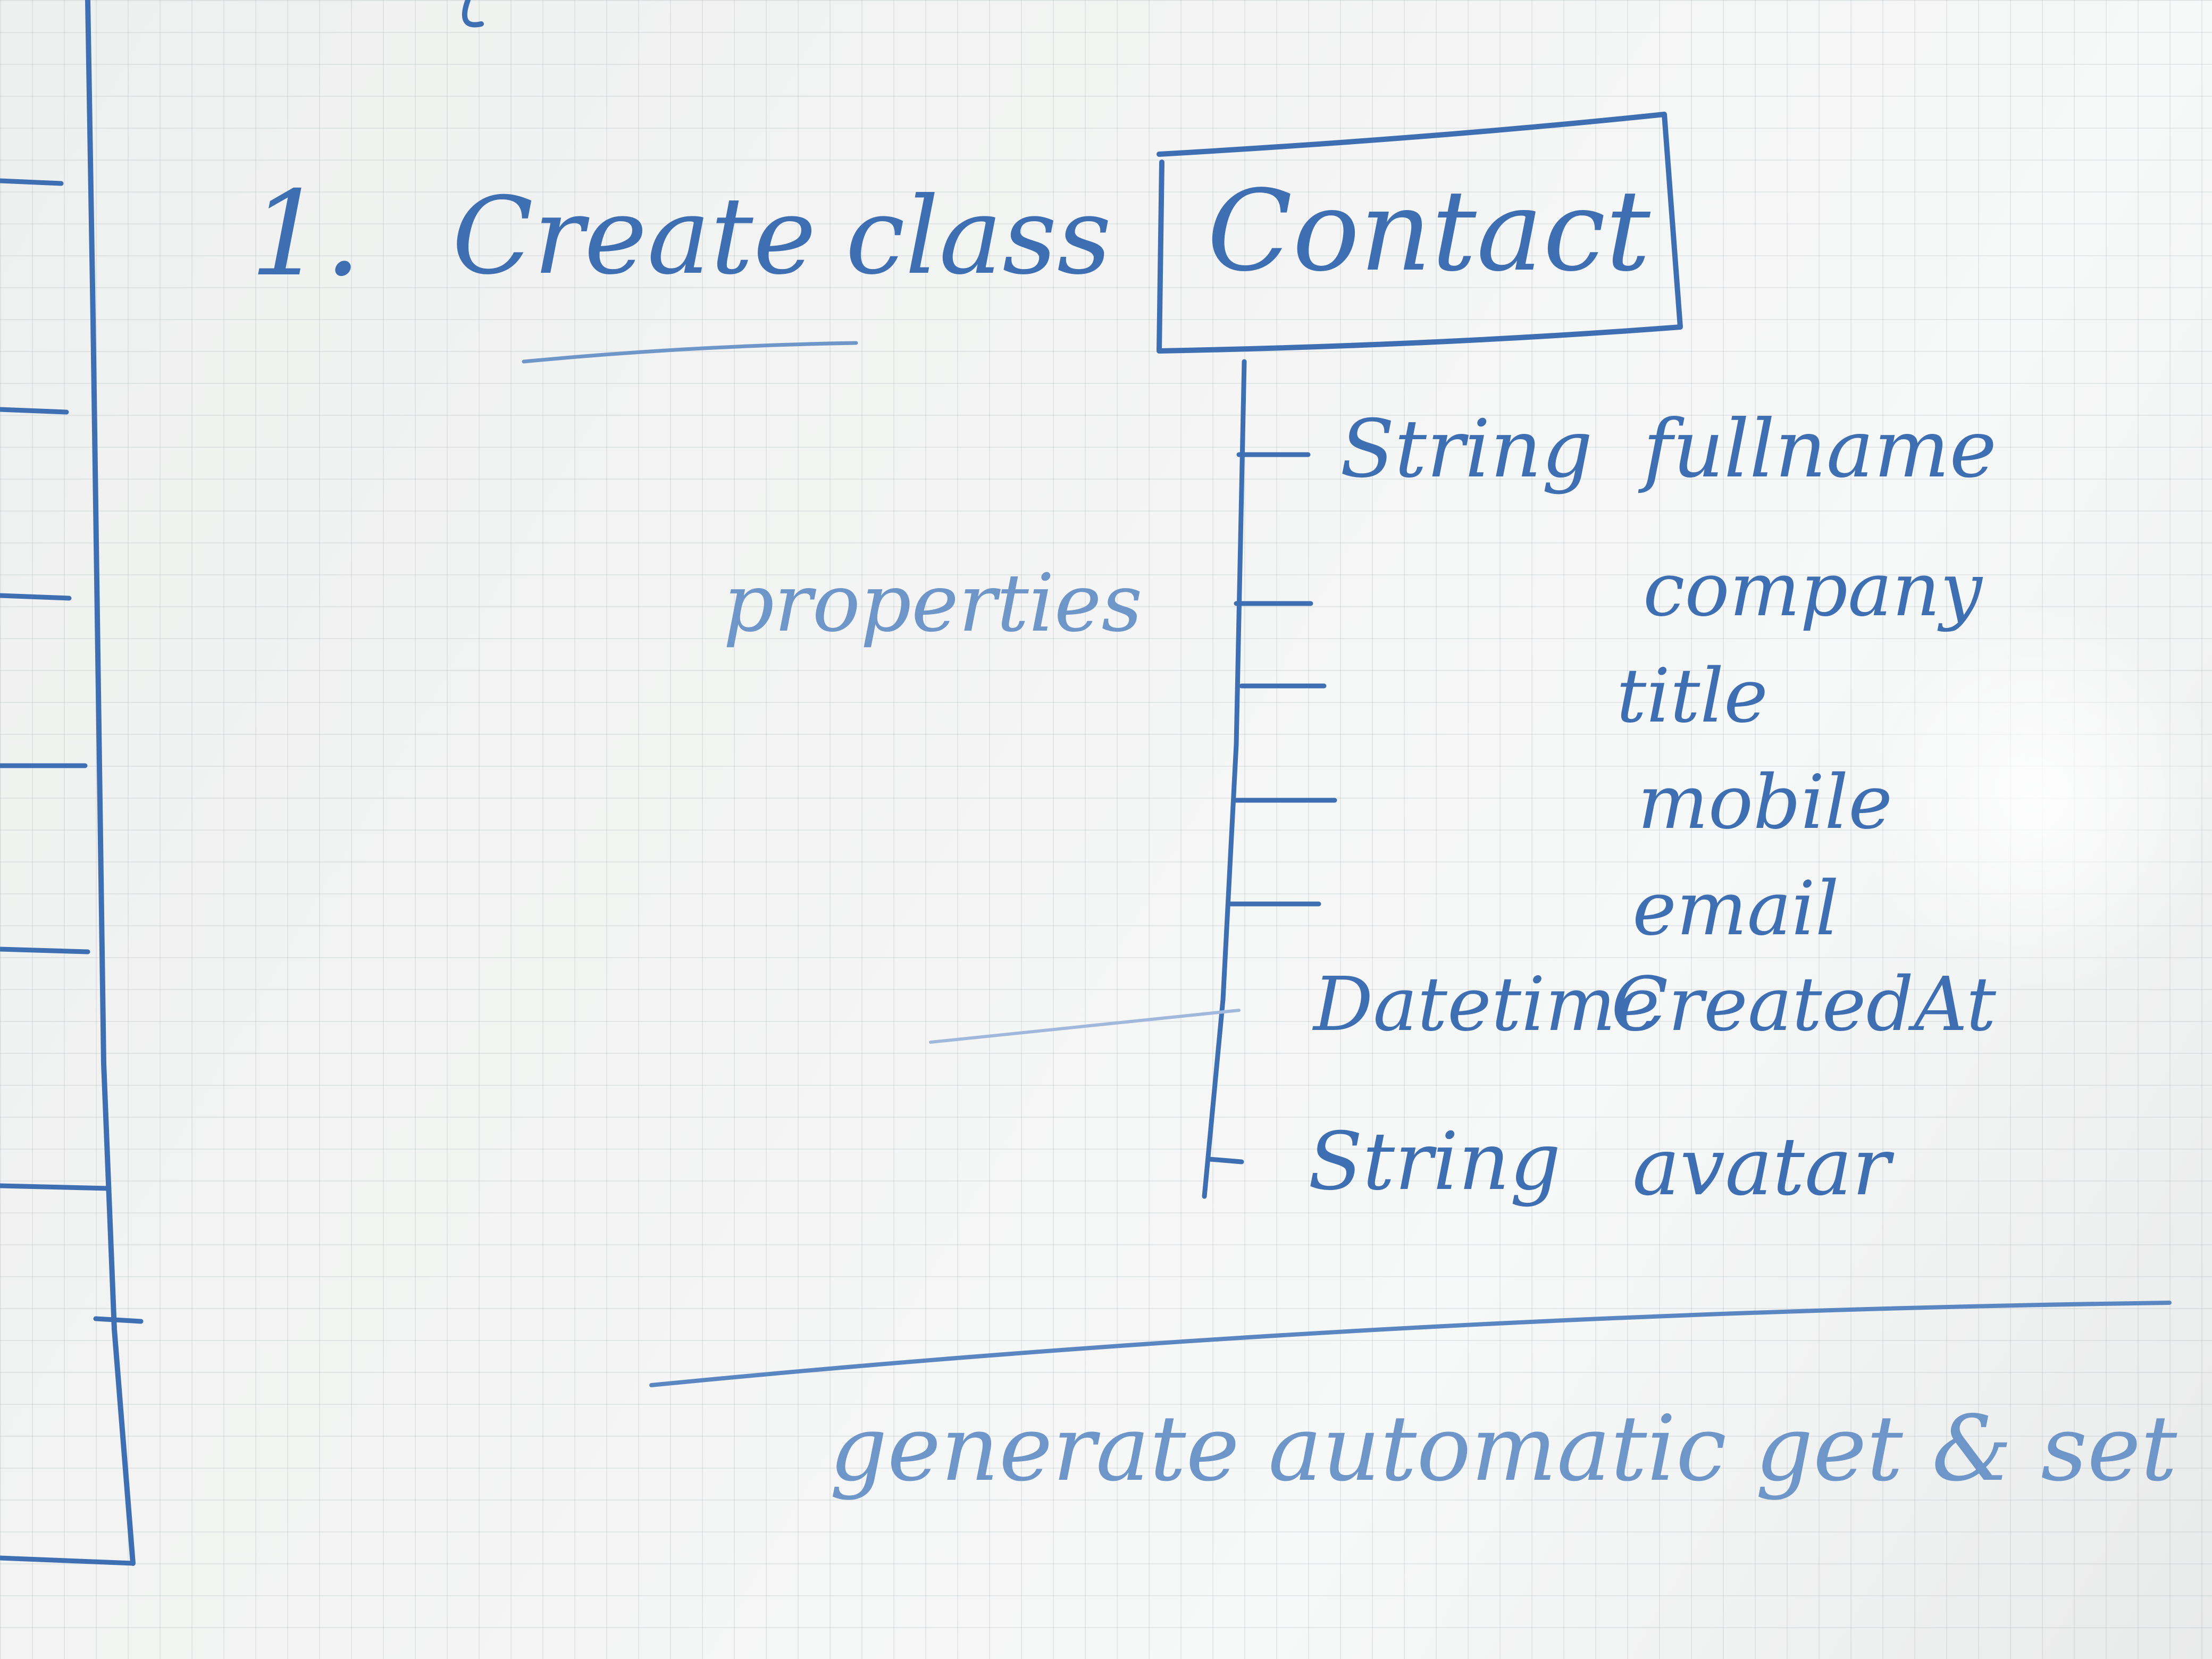 The width and height of the screenshot is (2212, 1659). What do you see at coordinates (1224, 779) in the screenshot?
I see `property-tree-trunk` at bounding box center [1224, 779].